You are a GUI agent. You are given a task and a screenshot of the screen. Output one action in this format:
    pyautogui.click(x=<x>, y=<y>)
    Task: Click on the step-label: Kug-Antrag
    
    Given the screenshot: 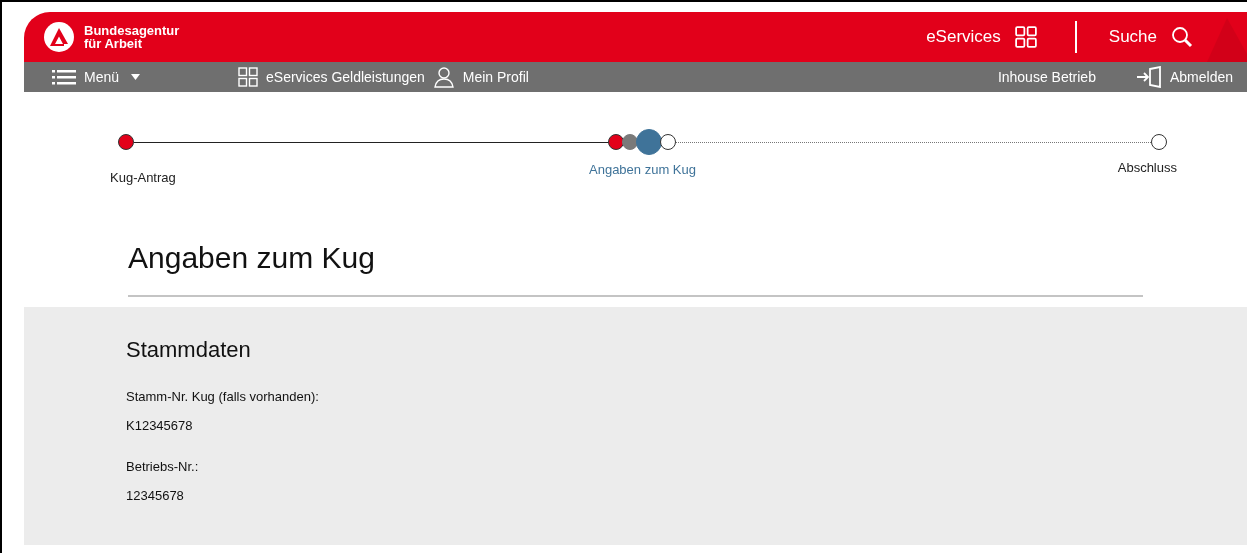 What is the action you would take?
    pyautogui.click(x=143, y=177)
    